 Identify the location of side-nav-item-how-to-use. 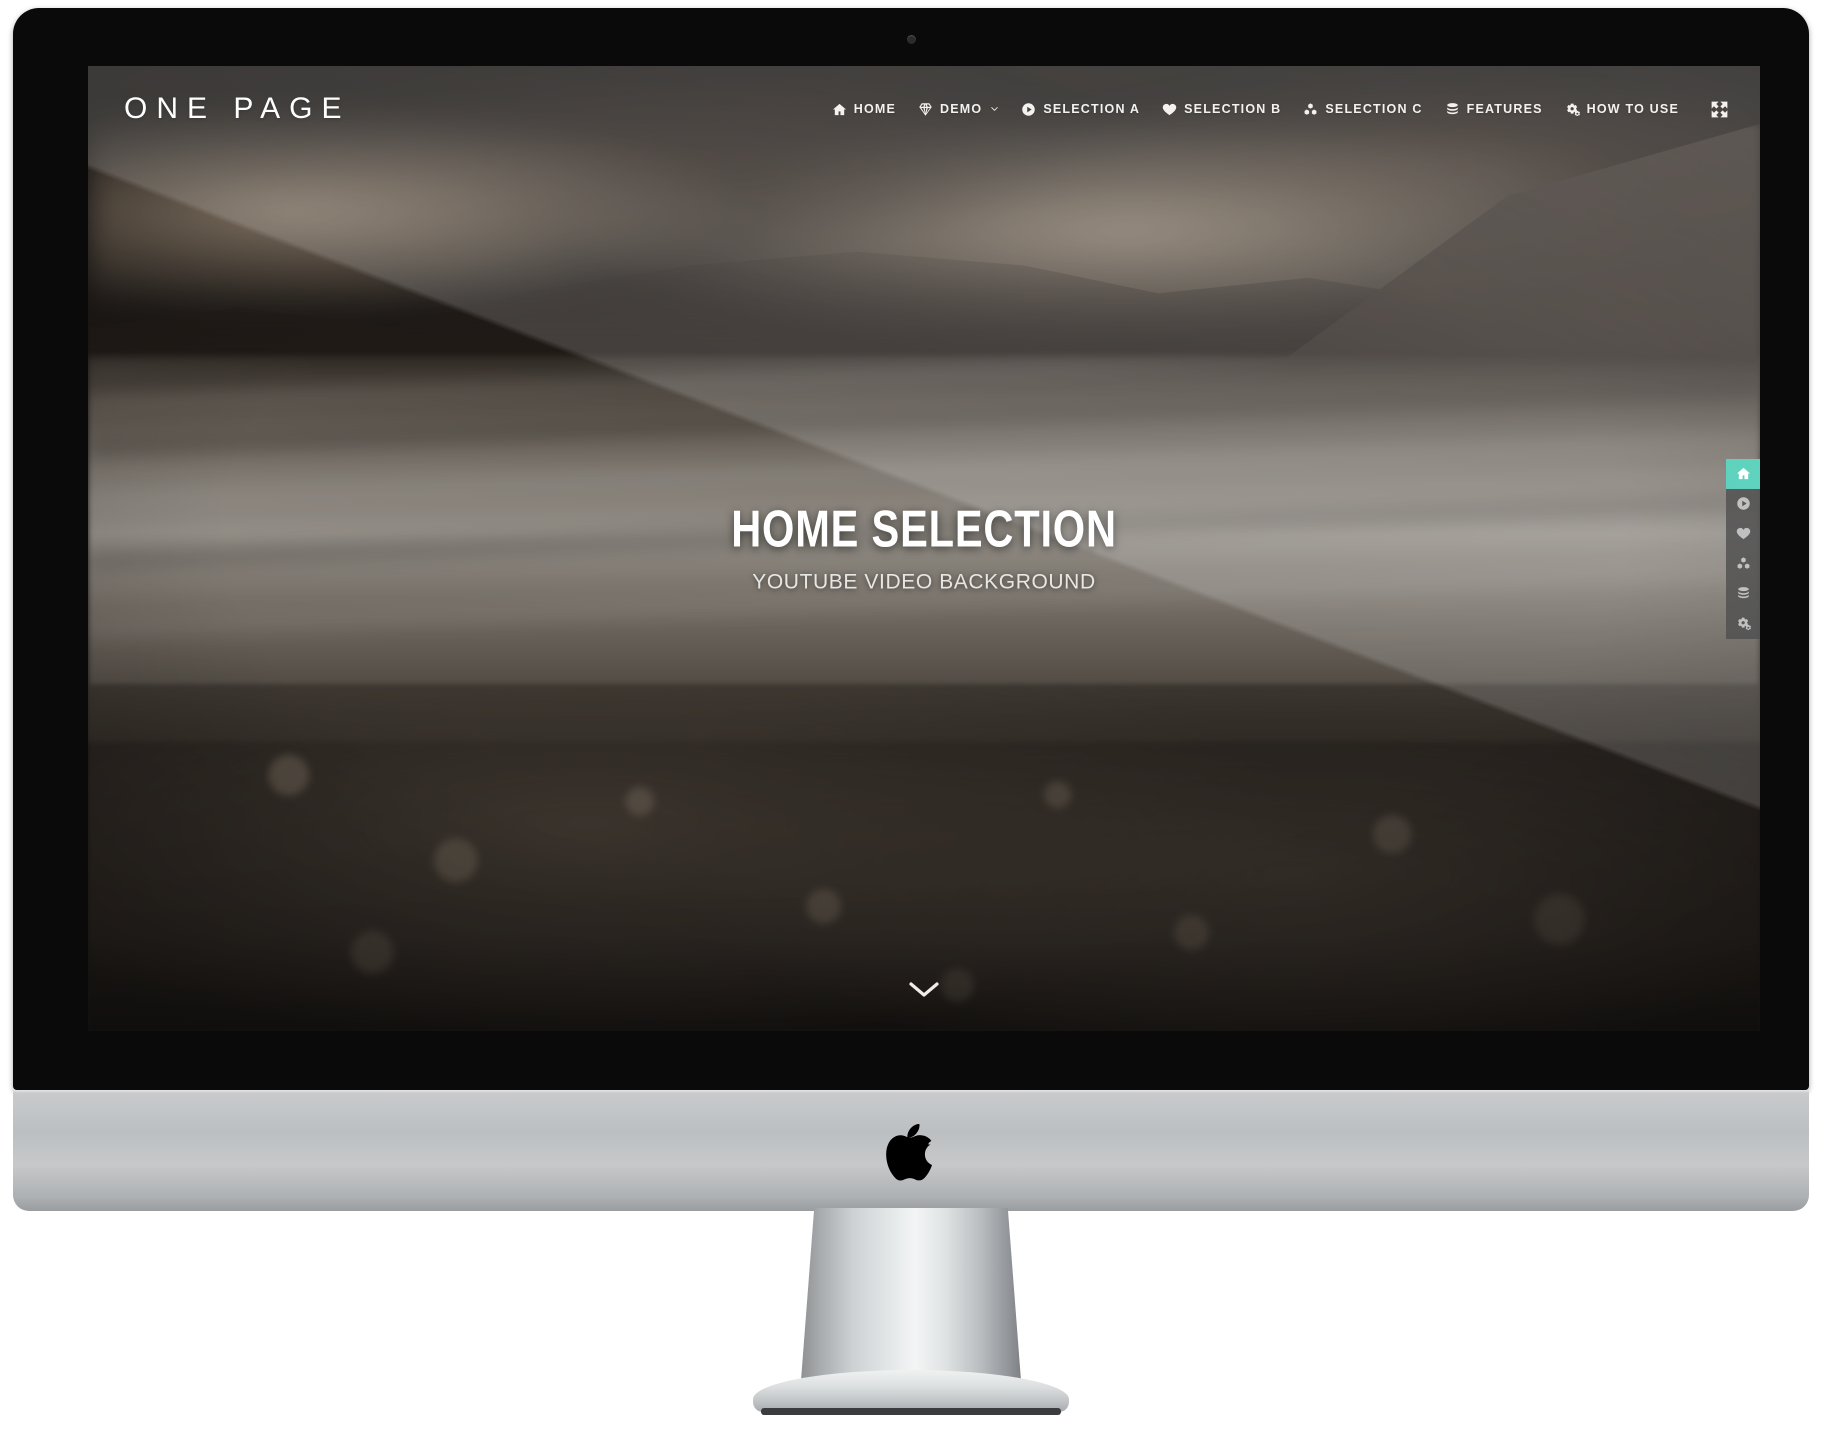
(1743, 624).